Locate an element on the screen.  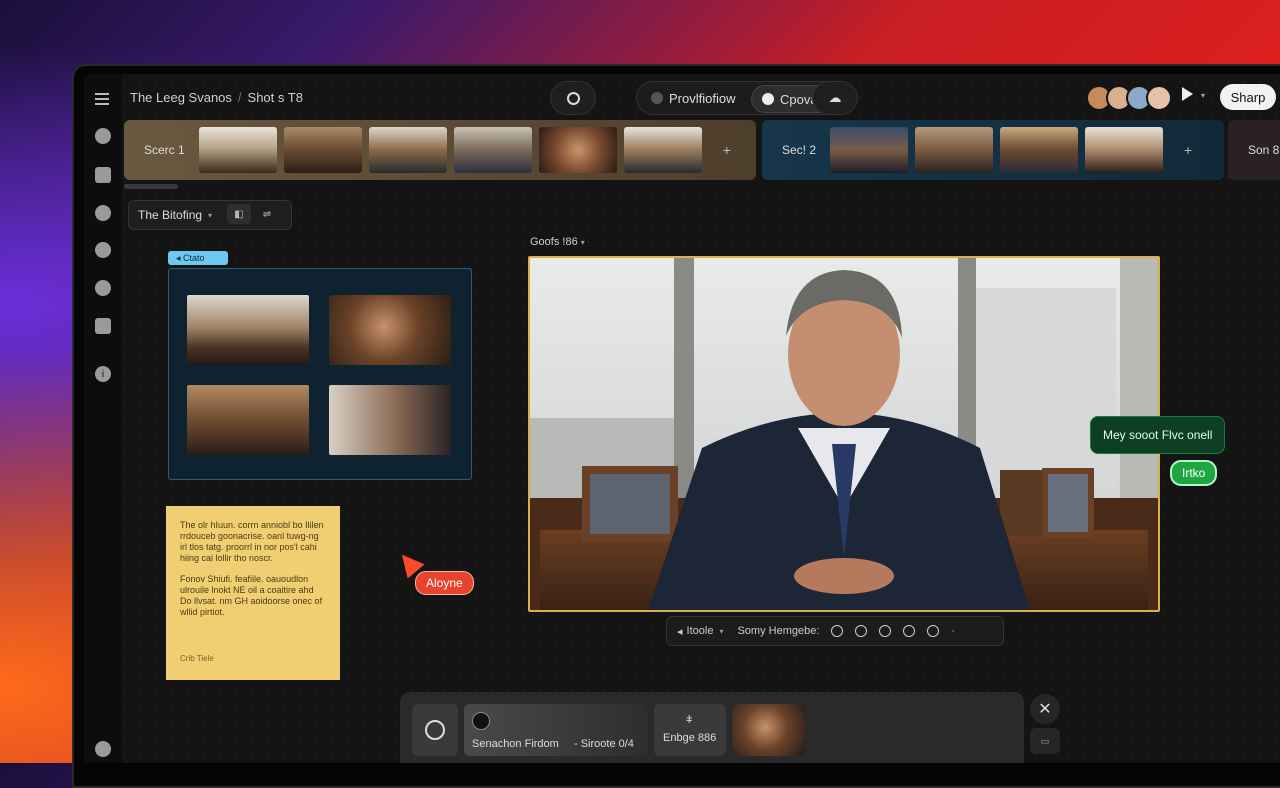
layout-tool-icon: ⇌ is located at coordinates (267, 214).